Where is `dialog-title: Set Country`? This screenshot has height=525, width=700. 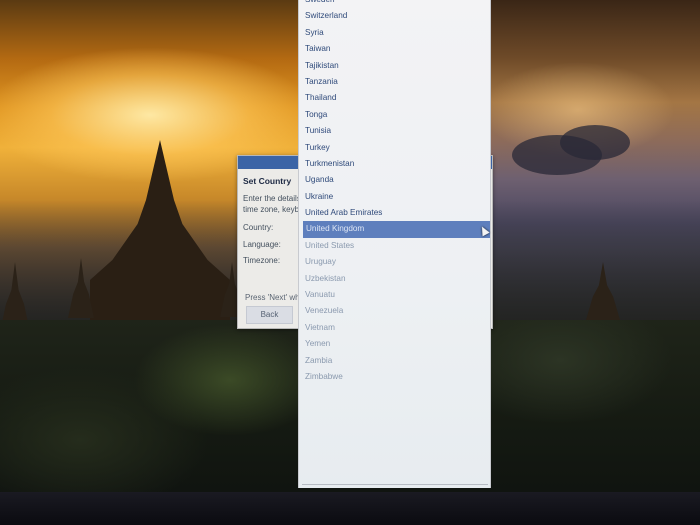
dialog-title: Set Country is located at coordinates (267, 181).